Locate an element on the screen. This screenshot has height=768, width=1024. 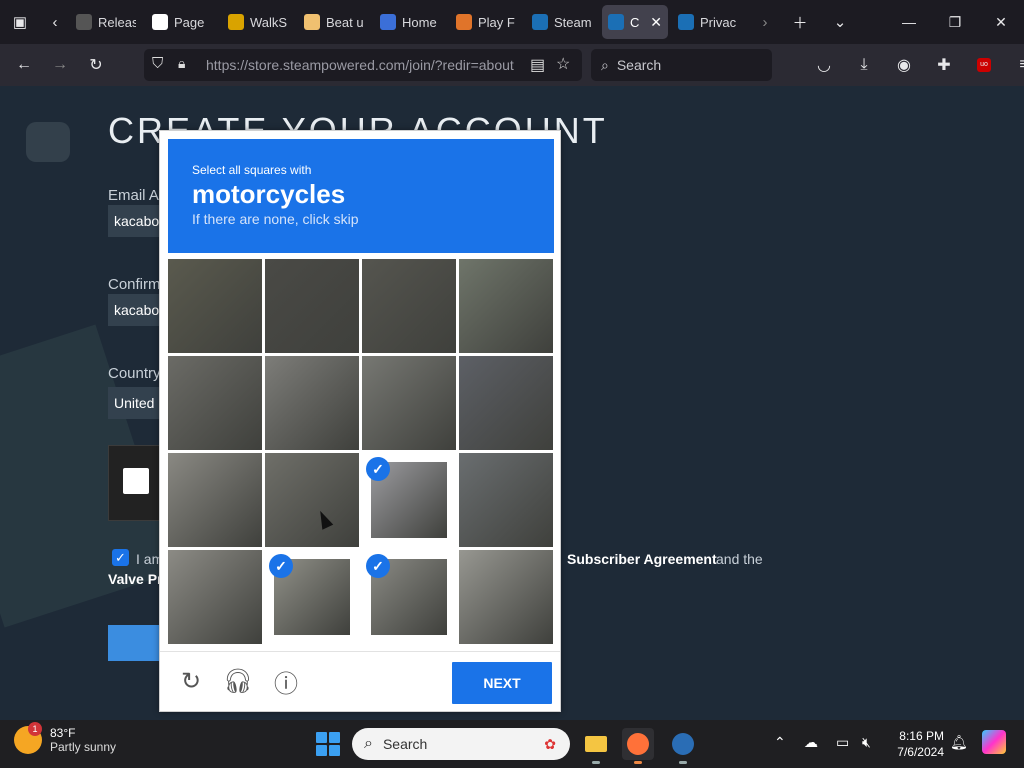
tab-overview-icon: ▣ is located at coordinates (20, 22).